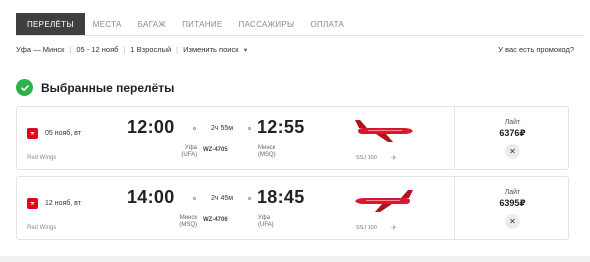  I want to click on selected-flights-header: Выбранные перелёты, so click(95, 87).